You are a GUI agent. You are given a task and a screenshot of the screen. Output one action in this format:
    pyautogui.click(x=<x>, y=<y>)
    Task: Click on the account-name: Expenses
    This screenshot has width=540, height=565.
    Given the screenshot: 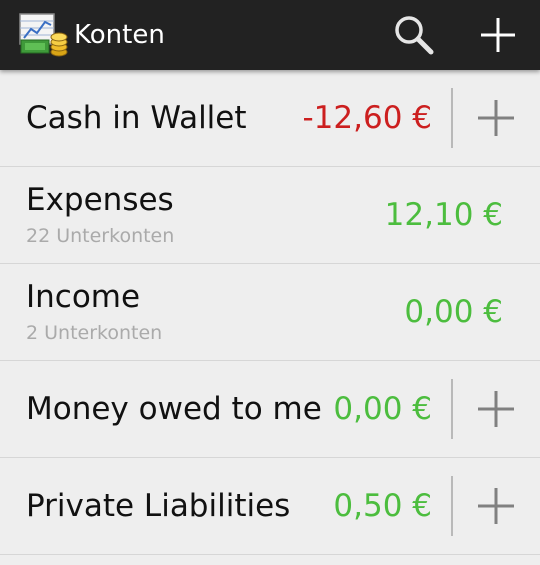 What is the action you would take?
    pyautogui.click(x=100, y=200)
    